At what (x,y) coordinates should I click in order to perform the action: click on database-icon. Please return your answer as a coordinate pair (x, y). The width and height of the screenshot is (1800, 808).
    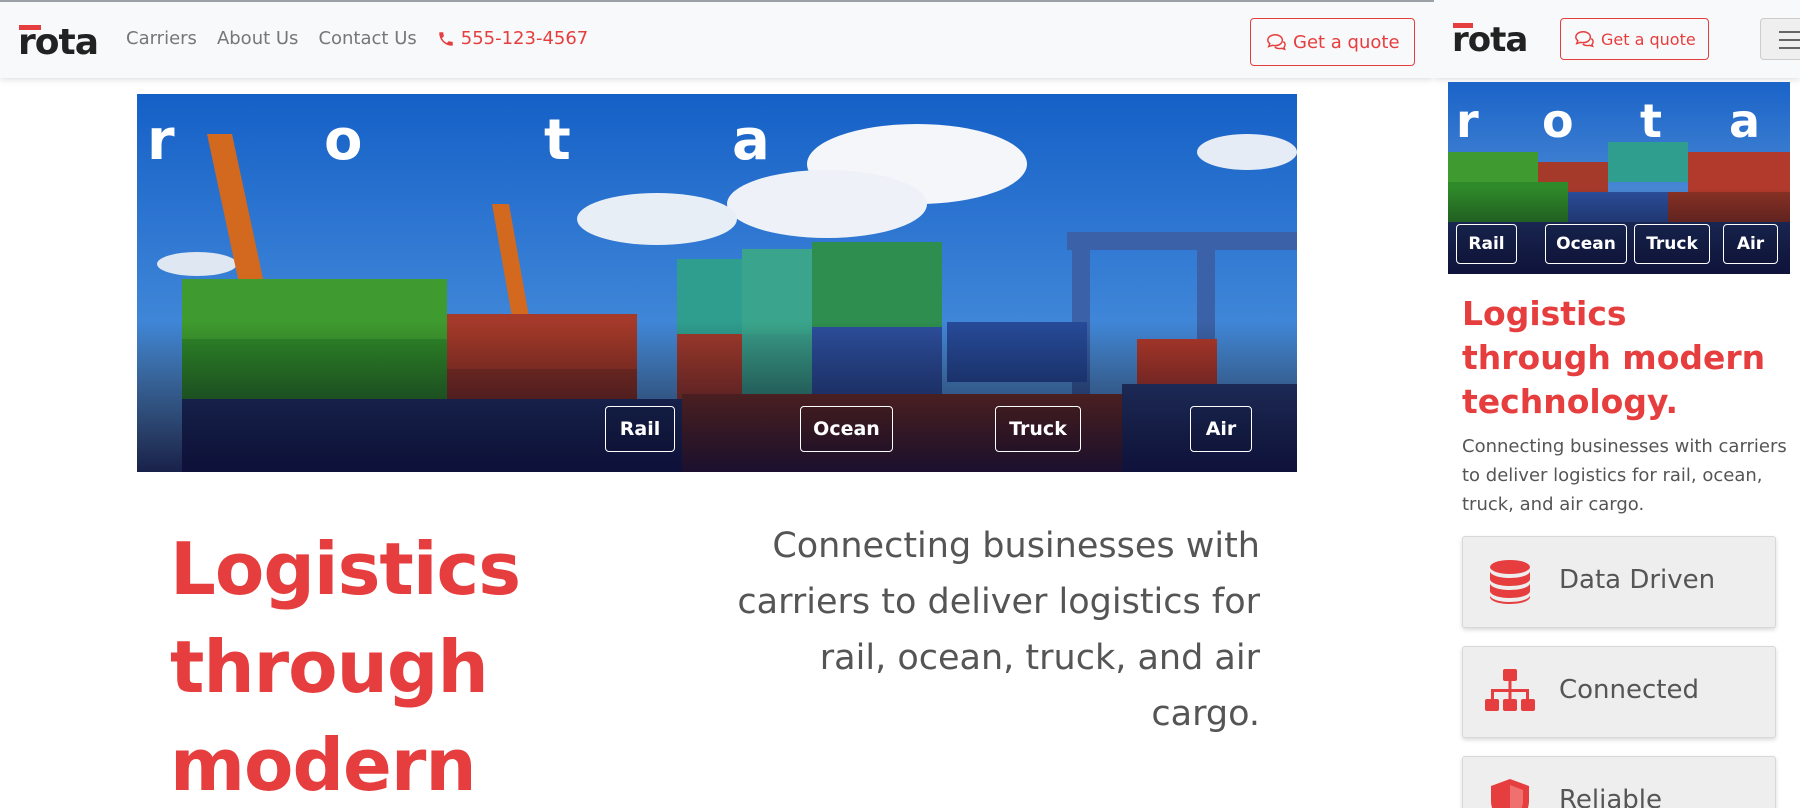
    Looking at the image, I should click on (1510, 582).